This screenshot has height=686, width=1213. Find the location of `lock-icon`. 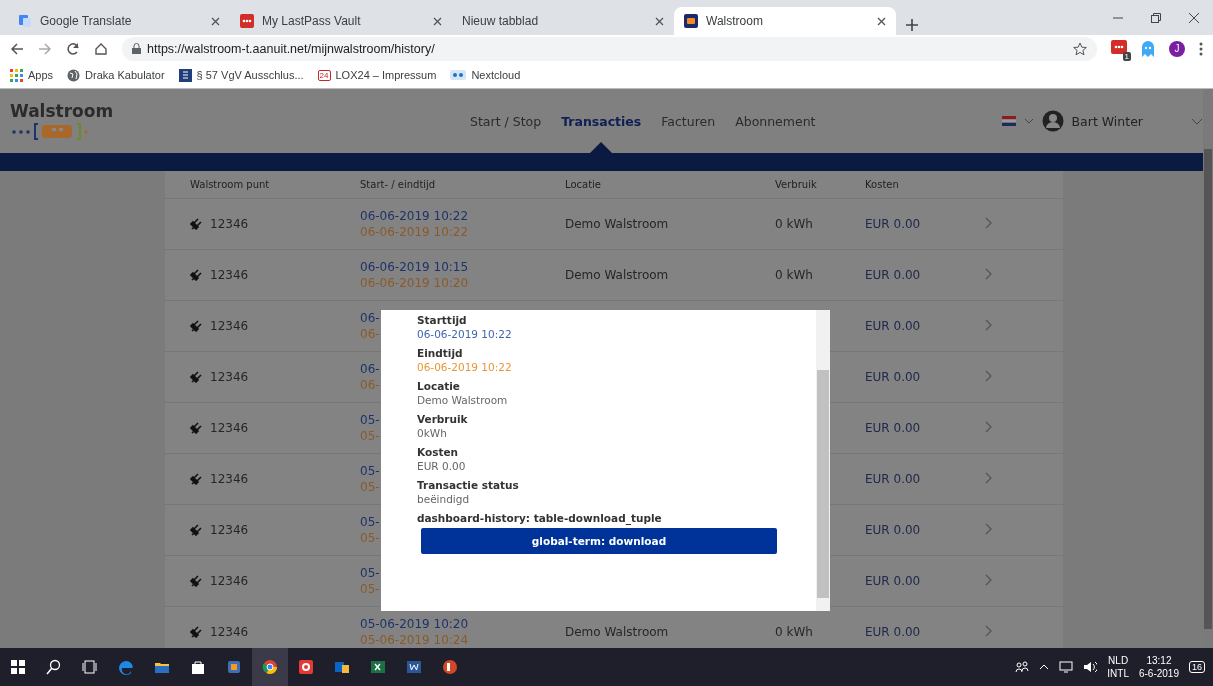

lock-icon is located at coordinates (136, 48).